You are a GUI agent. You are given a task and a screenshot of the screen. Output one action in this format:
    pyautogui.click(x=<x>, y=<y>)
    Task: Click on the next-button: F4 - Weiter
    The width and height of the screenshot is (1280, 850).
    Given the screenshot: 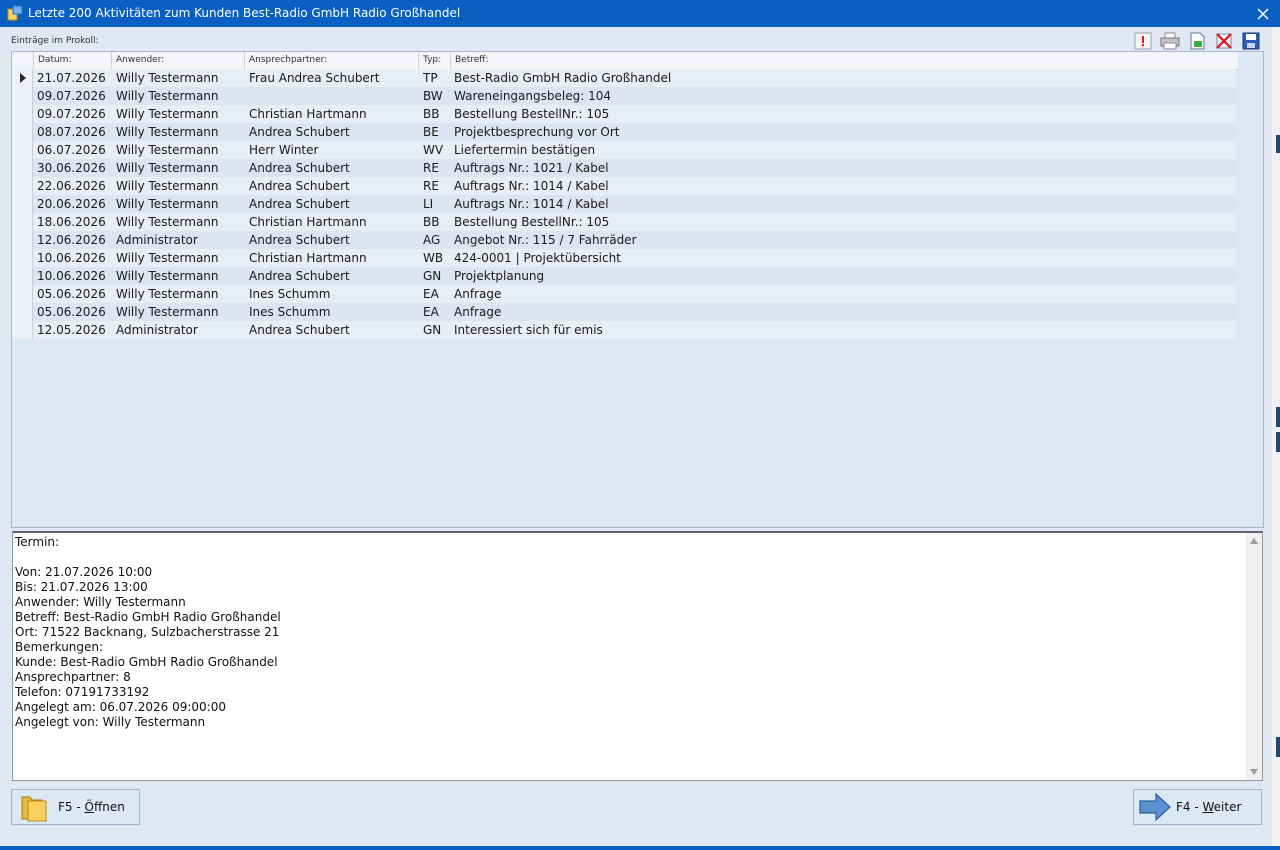 What is the action you would take?
    pyautogui.click(x=1197, y=807)
    